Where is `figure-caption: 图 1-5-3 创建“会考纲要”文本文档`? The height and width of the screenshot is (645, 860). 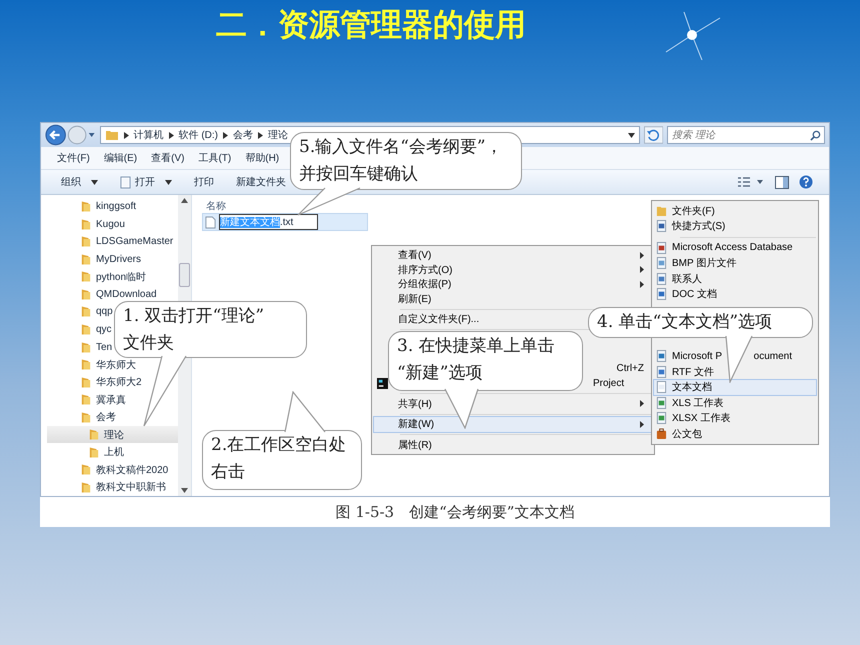 figure-caption: 图 1-5-3 创建“会考纲要”文本文档 is located at coordinates (455, 512).